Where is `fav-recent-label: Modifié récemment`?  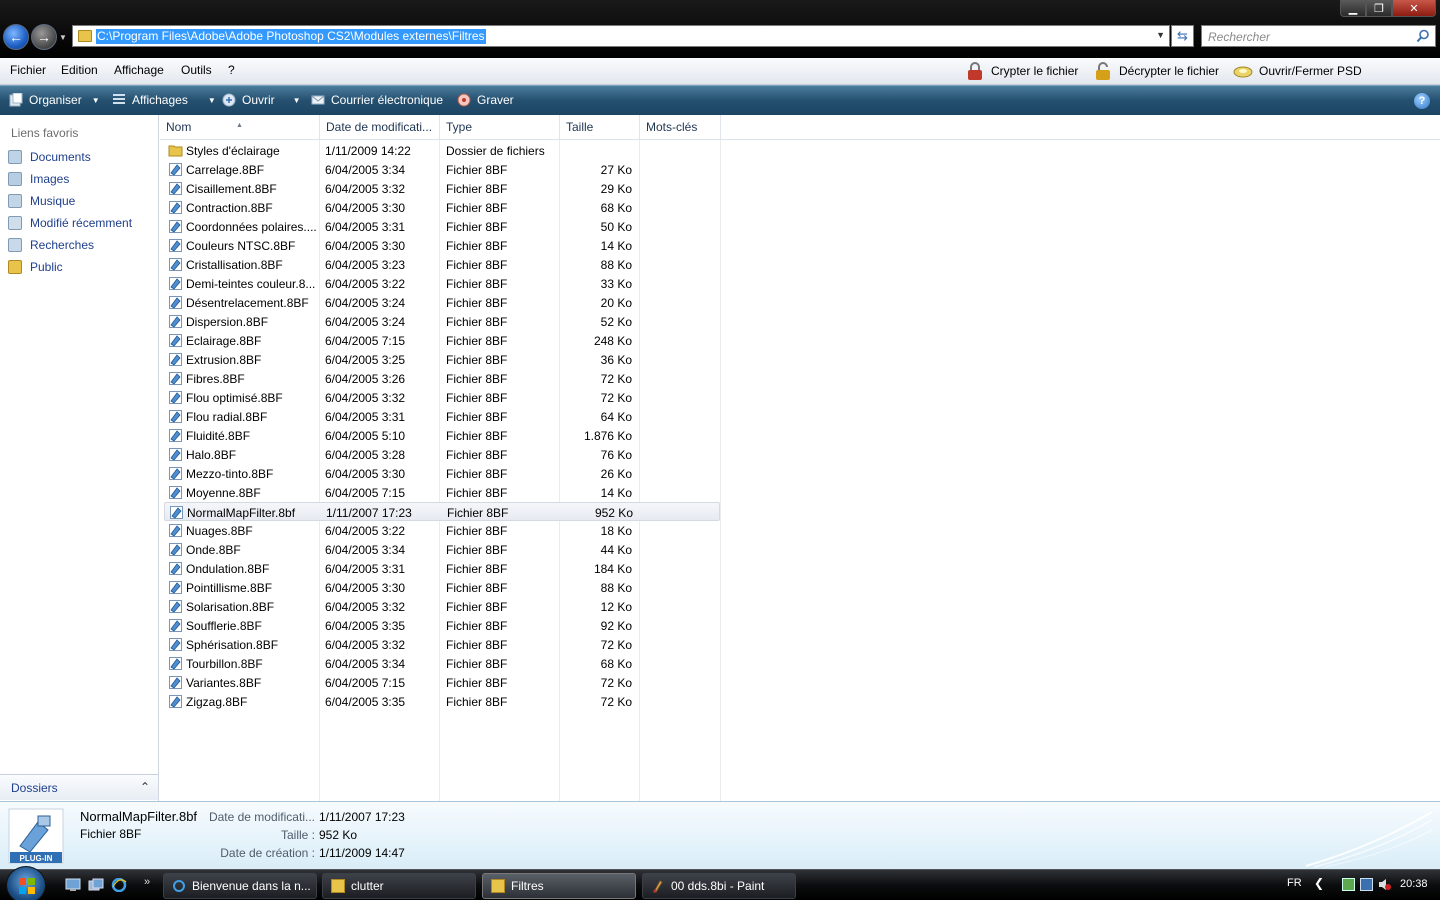
fav-recent-label: Modifié récemment is located at coordinates (81, 223).